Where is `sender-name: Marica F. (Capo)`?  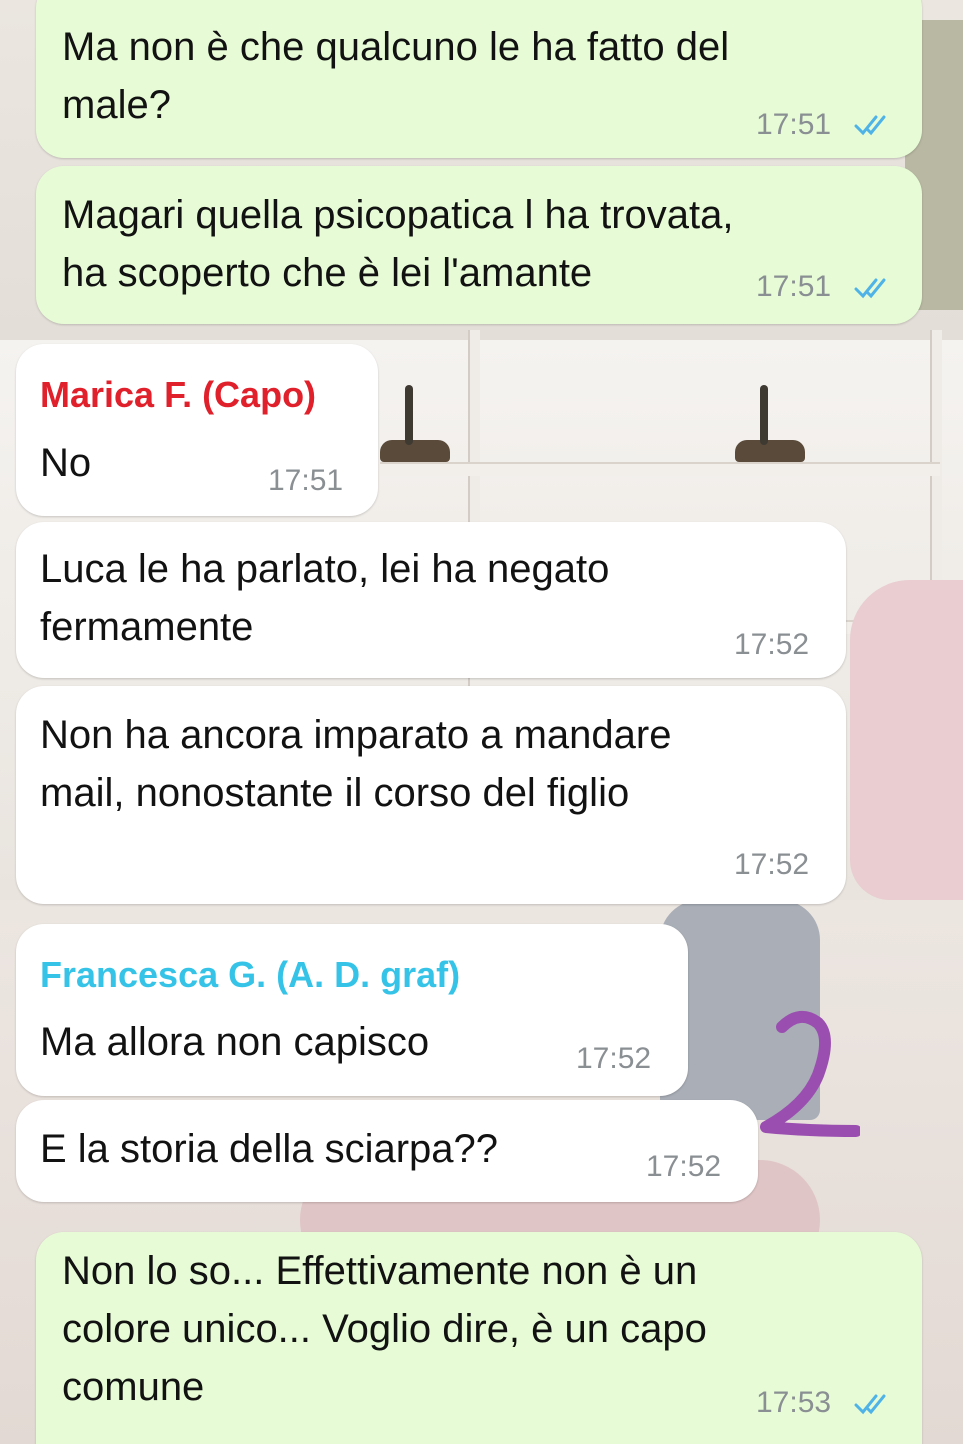 sender-name: Marica F. (Capo) is located at coordinates (178, 395).